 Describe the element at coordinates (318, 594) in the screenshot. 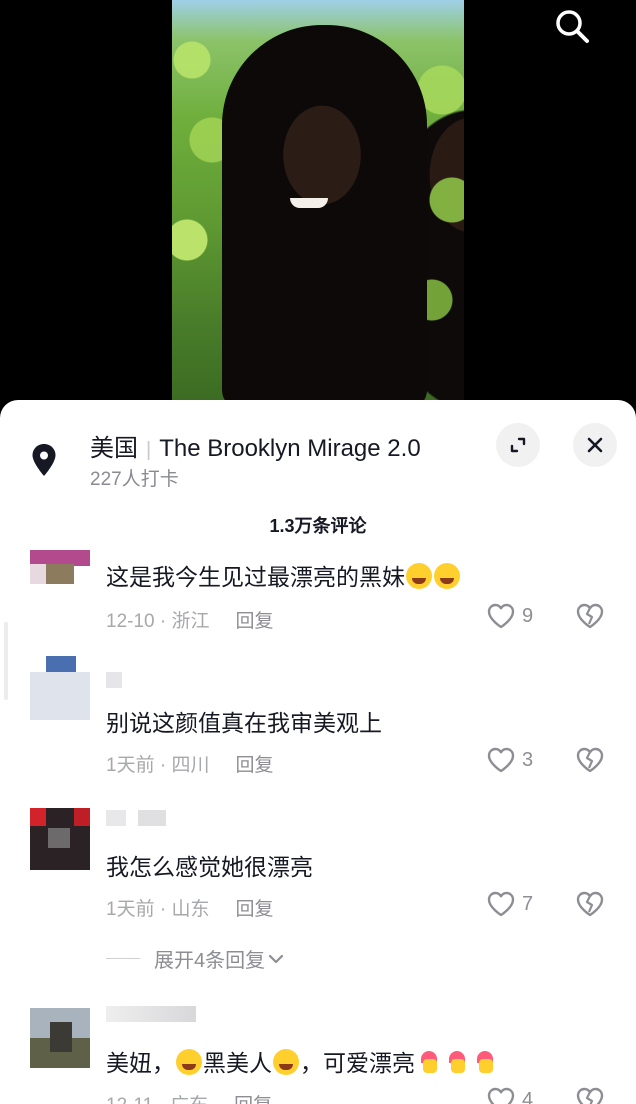

I see `comment-item: 这是我今生见过最漂亮的黑妹 12-10 · 浙江 回复 9` at that location.